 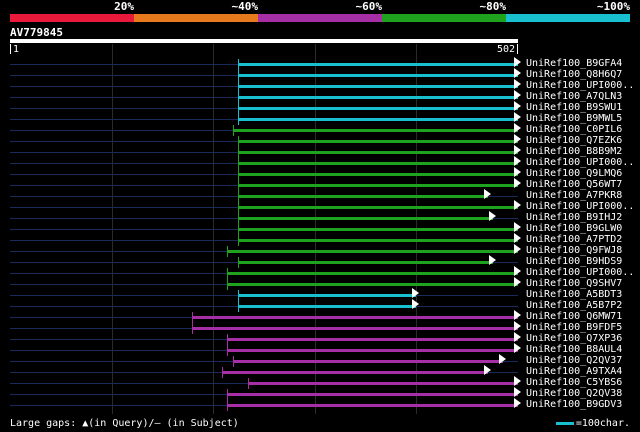 I want to click on hit-name-link: UniRef100_A7QLN3, so click(x=574, y=96).